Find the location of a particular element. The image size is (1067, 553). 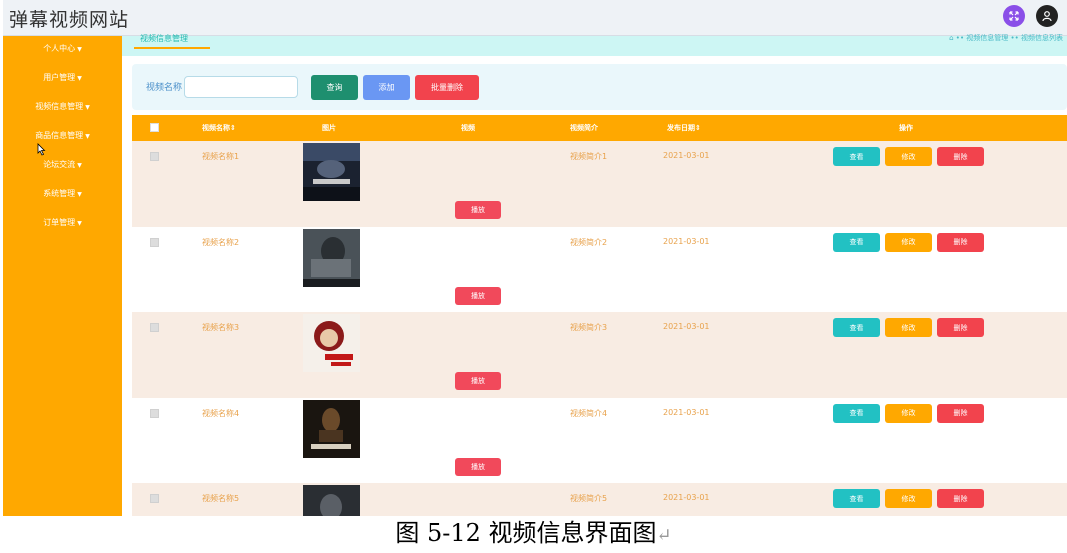

sidebar-item-system-management: 系统管理 ▼ is located at coordinates (62, 193).